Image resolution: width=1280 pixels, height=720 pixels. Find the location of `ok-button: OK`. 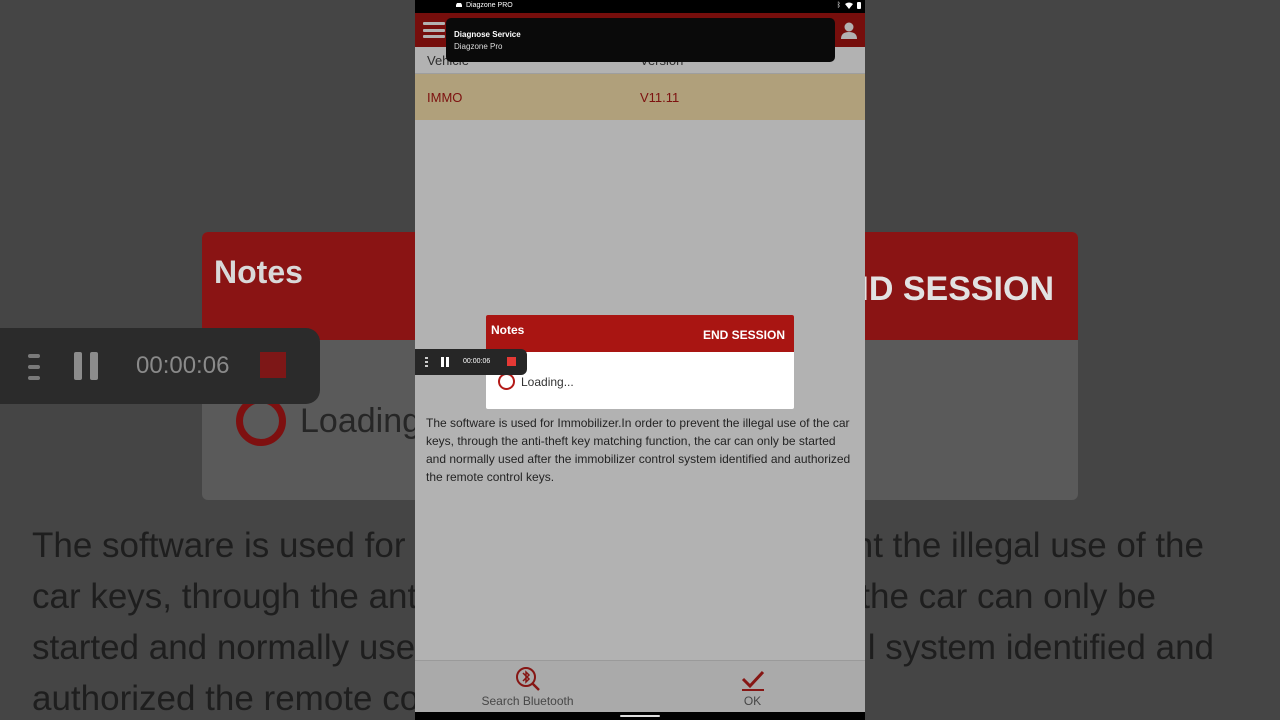

ok-button: OK is located at coordinates (752, 687).